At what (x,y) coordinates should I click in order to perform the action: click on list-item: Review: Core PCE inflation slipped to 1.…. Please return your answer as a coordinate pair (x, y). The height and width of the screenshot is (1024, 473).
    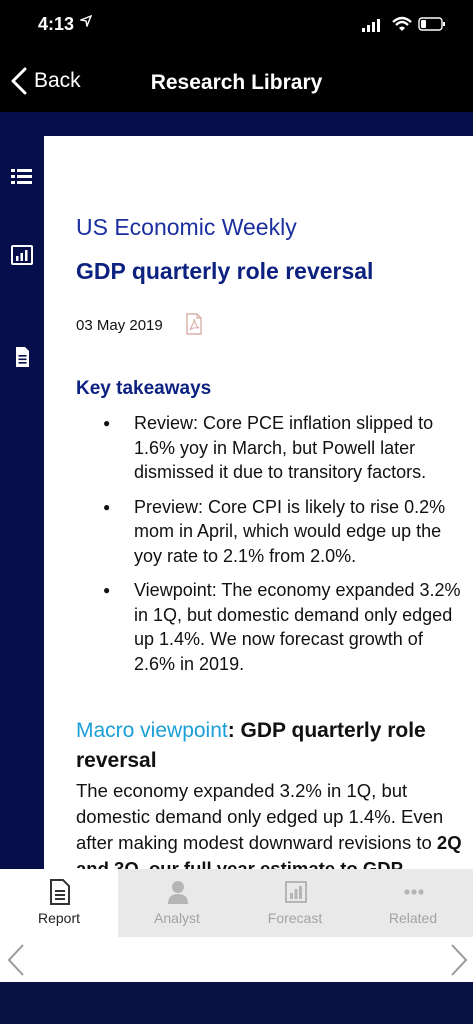
    Looking at the image, I should click on (268, 448).